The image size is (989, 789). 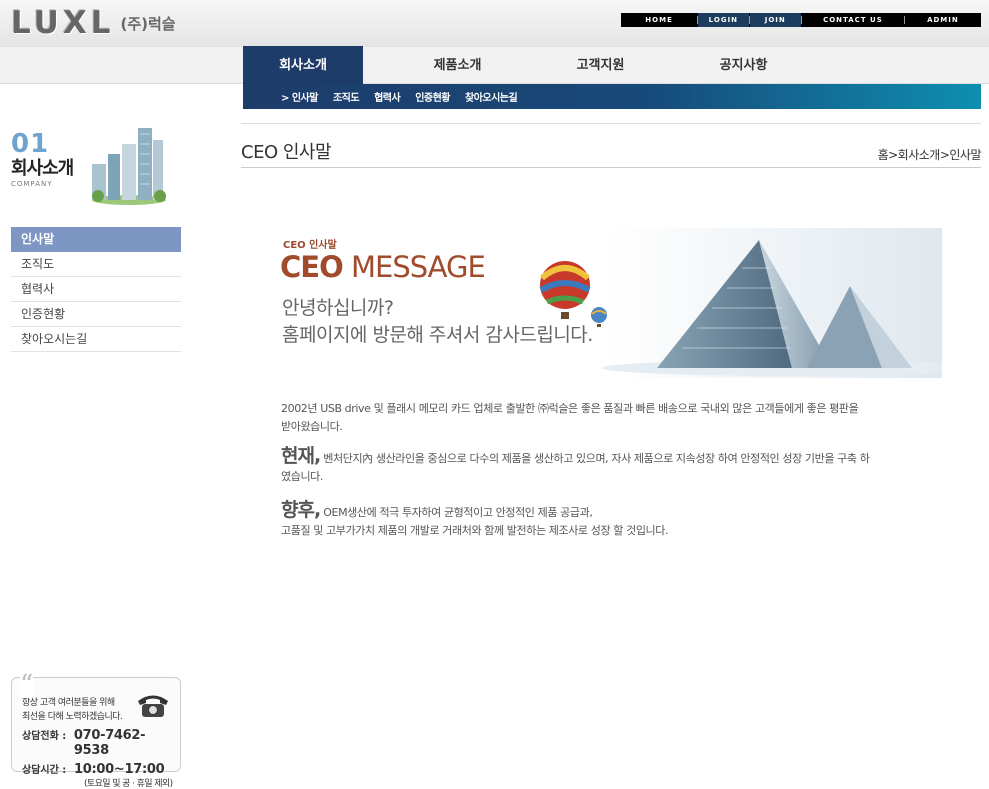 What do you see at coordinates (775, 20) in the screenshot?
I see `join-link: JOIN` at bounding box center [775, 20].